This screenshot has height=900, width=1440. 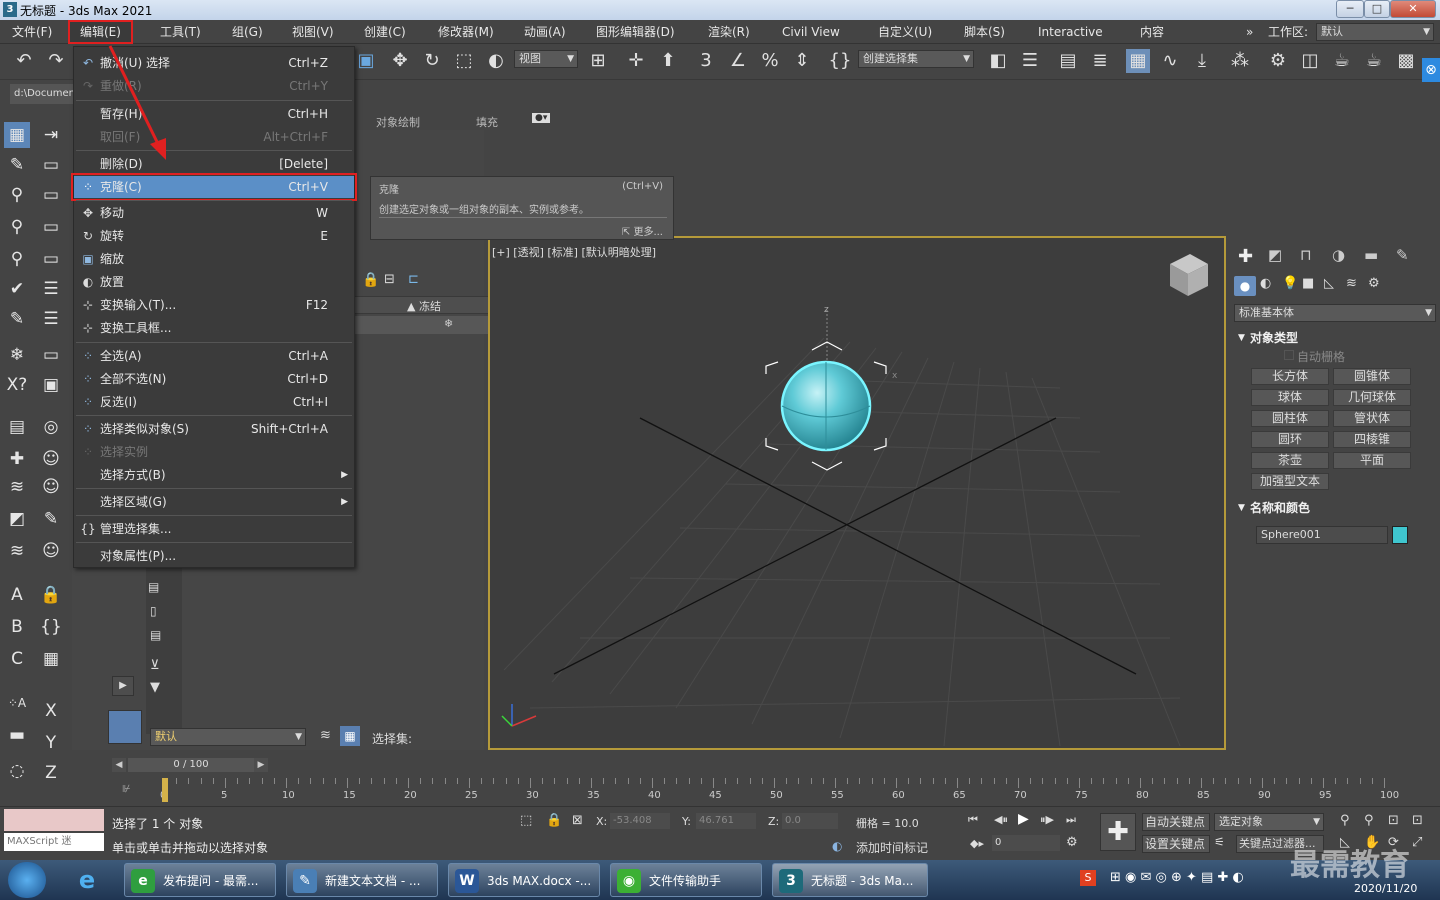 I want to click on lasso-select-icon: ✎, so click(x=17, y=165).